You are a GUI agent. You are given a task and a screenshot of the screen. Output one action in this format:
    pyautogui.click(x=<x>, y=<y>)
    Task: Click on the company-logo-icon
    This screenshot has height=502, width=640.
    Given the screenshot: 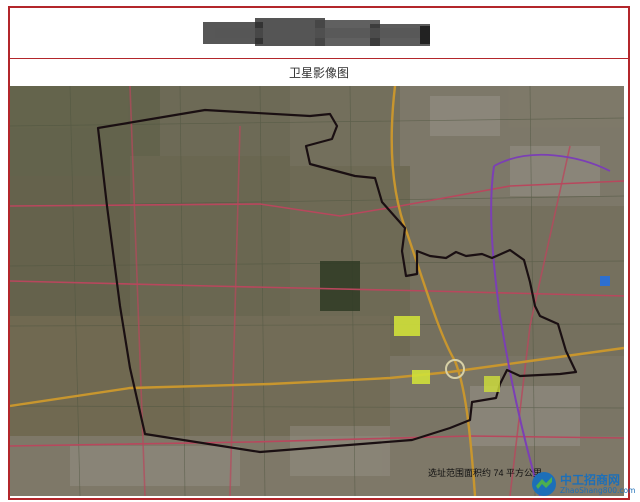 What is the action you would take?
    pyautogui.click(x=544, y=484)
    